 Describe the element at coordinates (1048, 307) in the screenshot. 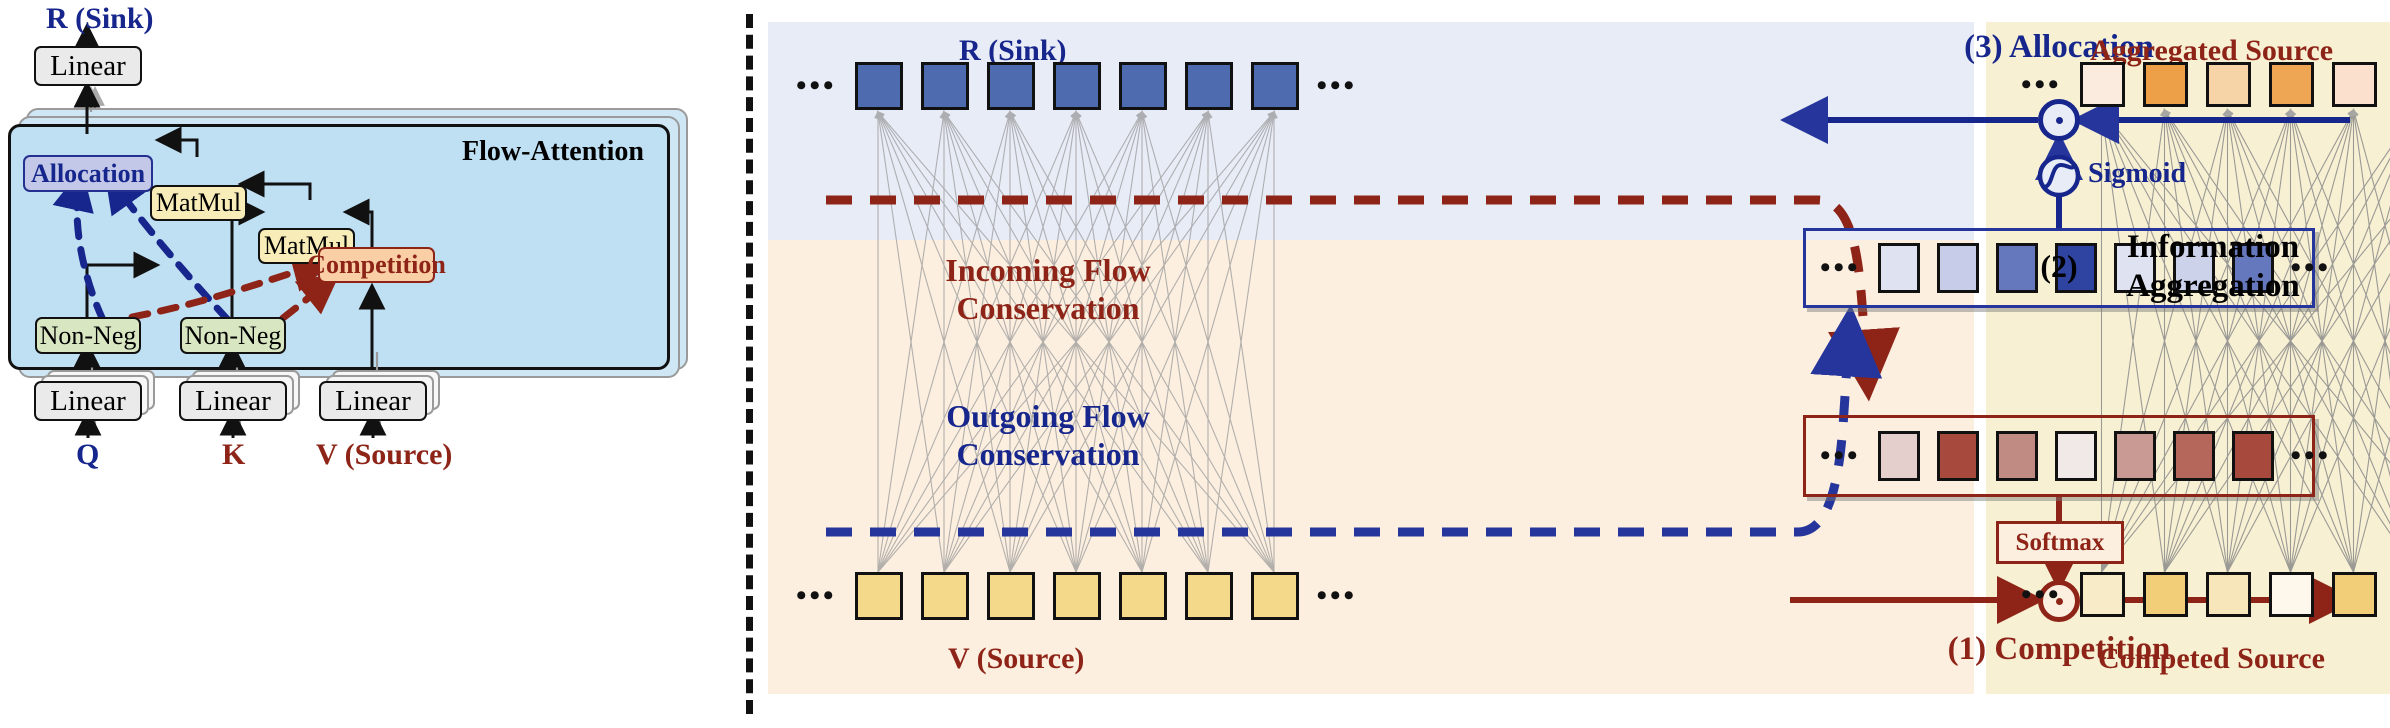

I see `incoming-flow-line2: Conservation` at that location.